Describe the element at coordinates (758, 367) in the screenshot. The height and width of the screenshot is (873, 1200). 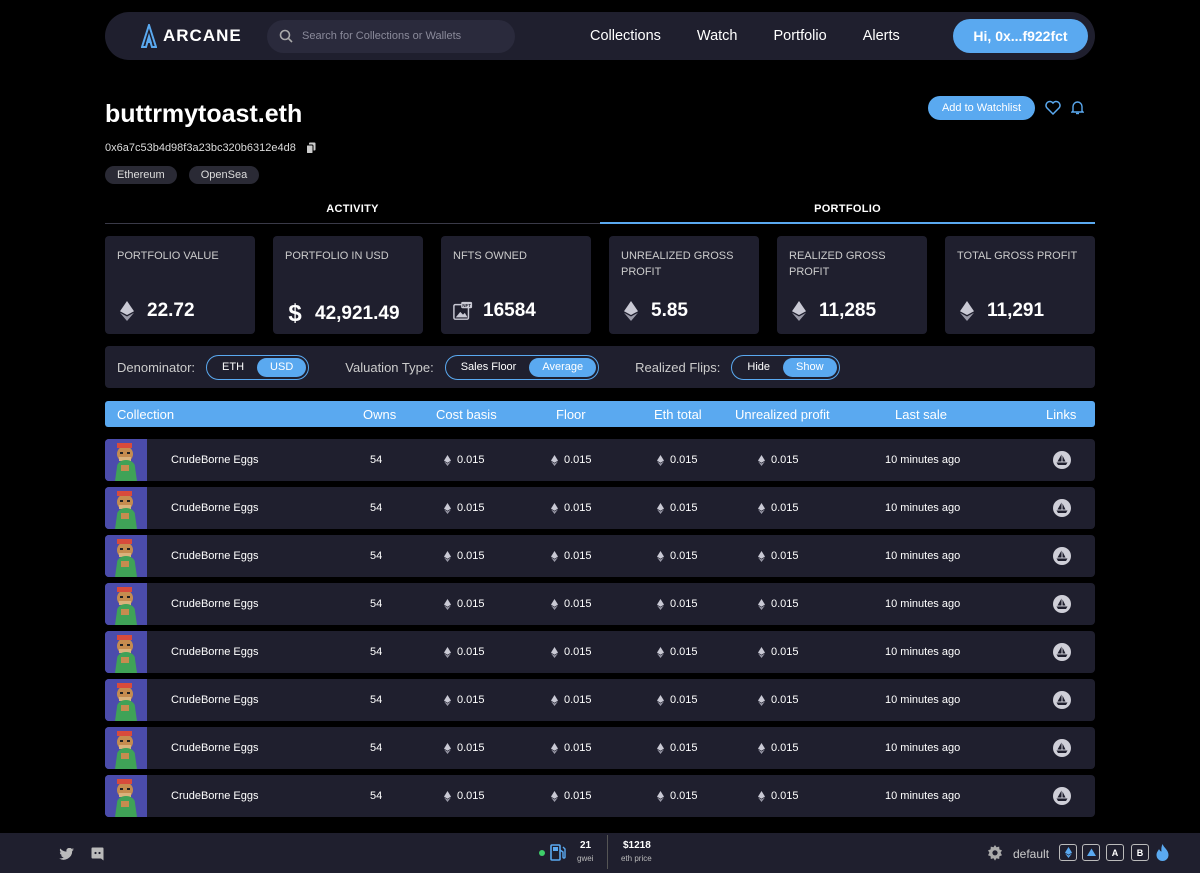
I see `flips-hide: Hide` at that location.